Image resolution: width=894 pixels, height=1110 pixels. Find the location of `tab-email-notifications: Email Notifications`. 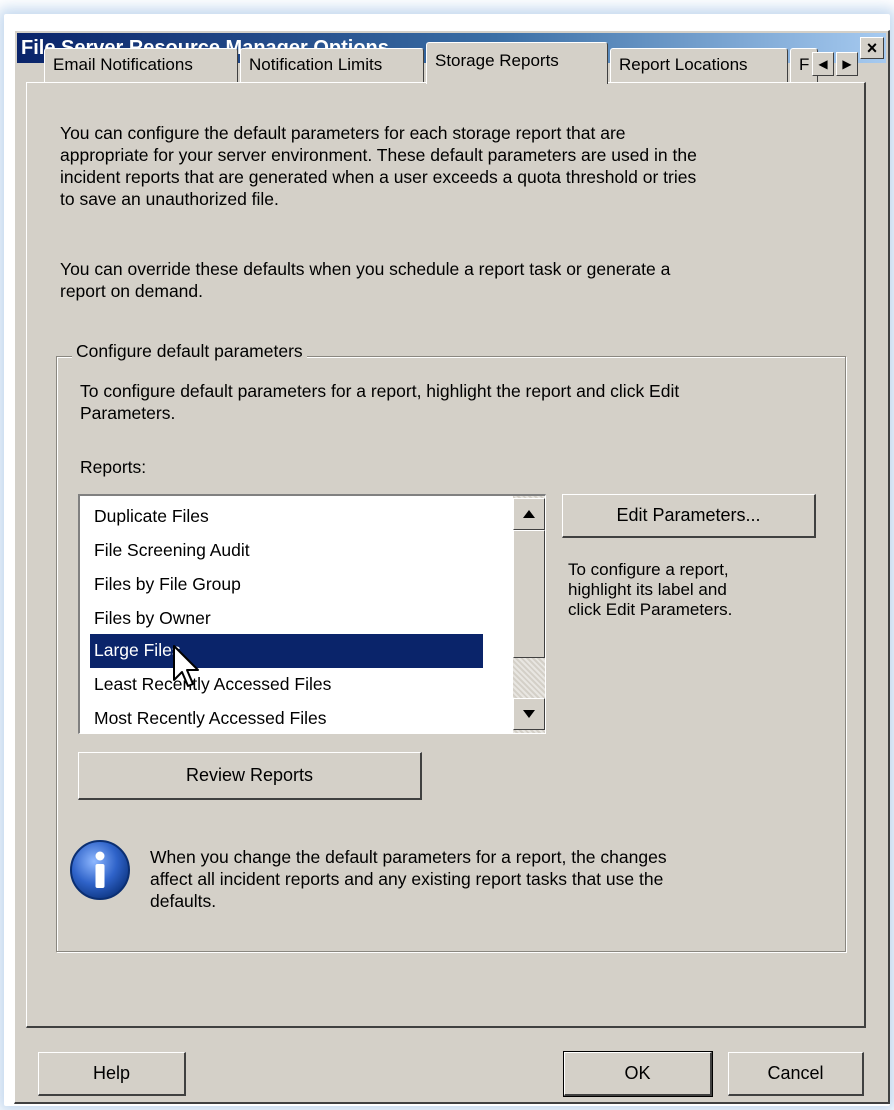

tab-email-notifications: Email Notifications is located at coordinates (141, 65).